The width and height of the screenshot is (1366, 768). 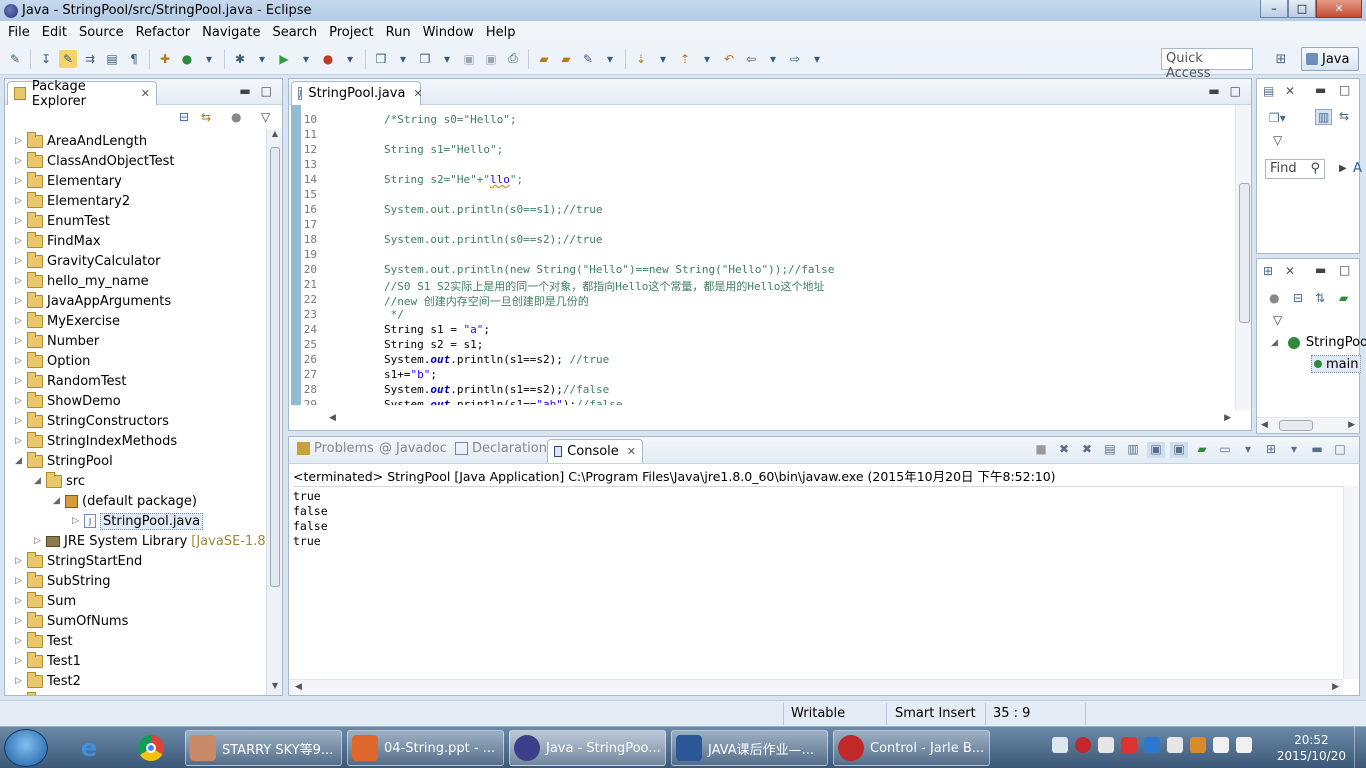 What do you see at coordinates (751, 59) in the screenshot?
I see `back-icon: ⇦` at bounding box center [751, 59].